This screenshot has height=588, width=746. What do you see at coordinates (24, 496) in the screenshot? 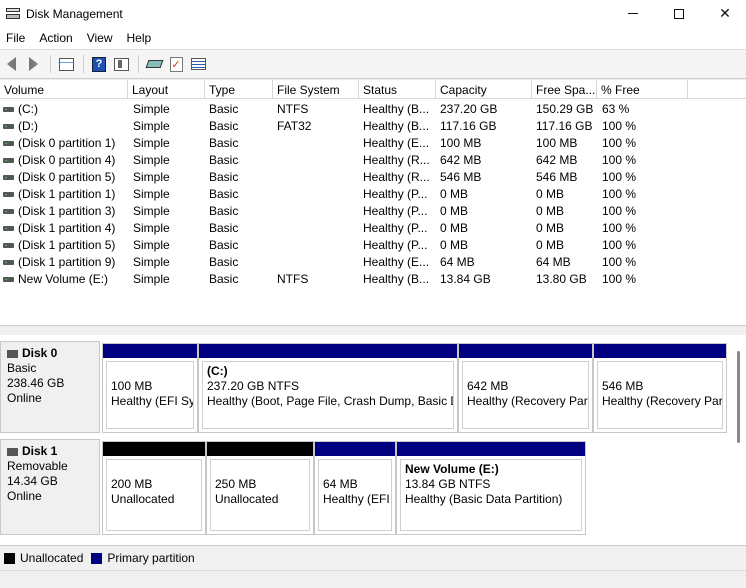
I see `disk-state: Online` at bounding box center [24, 496].